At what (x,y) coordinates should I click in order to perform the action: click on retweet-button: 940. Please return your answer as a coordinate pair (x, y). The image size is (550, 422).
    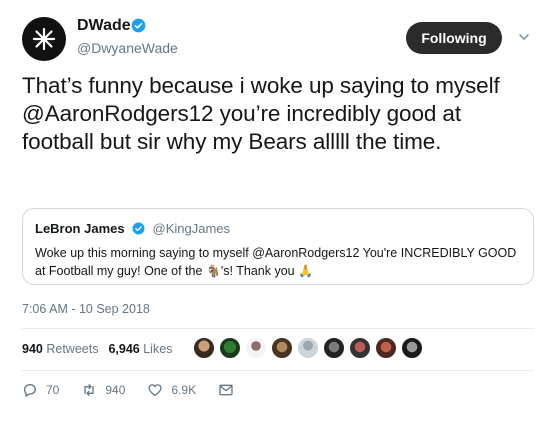
    Looking at the image, I should click on (103, 390).